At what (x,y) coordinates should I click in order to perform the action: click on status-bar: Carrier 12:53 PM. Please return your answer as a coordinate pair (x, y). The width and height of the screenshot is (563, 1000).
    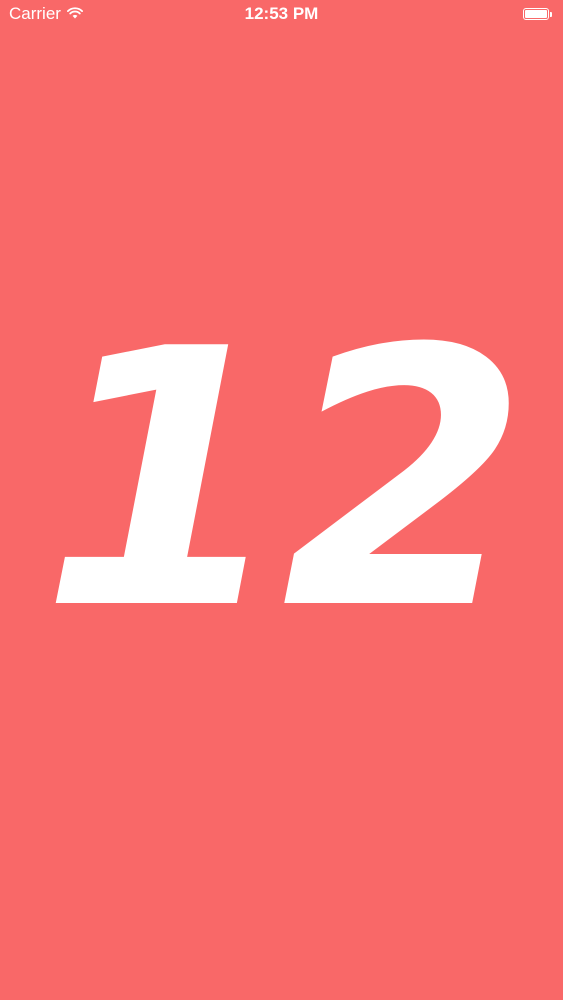
    Looking at the image, I should click on (281, 15).